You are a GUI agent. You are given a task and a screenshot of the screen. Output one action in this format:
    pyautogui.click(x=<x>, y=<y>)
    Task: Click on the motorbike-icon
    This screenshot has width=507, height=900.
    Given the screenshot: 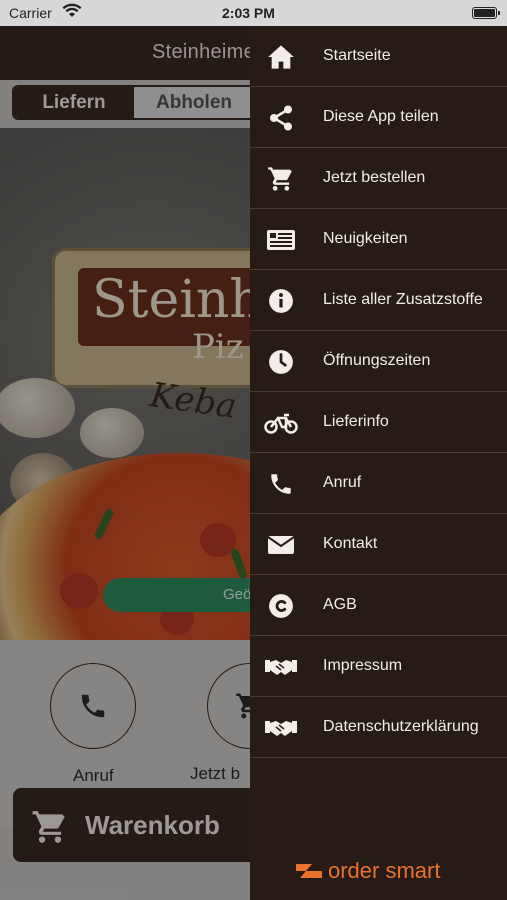 What is the action you would take?
    pyautogui.click(x=281, y=422)
    